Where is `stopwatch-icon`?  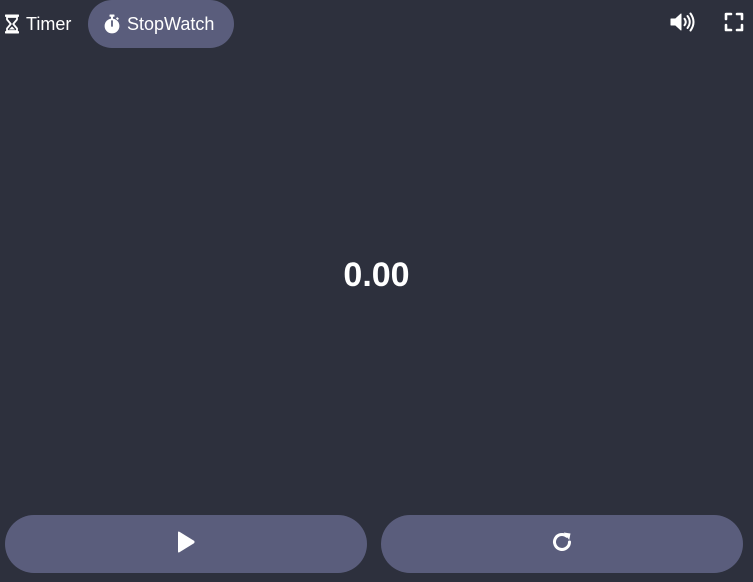
stopwatch-icon is located at coordinates (112, 24).